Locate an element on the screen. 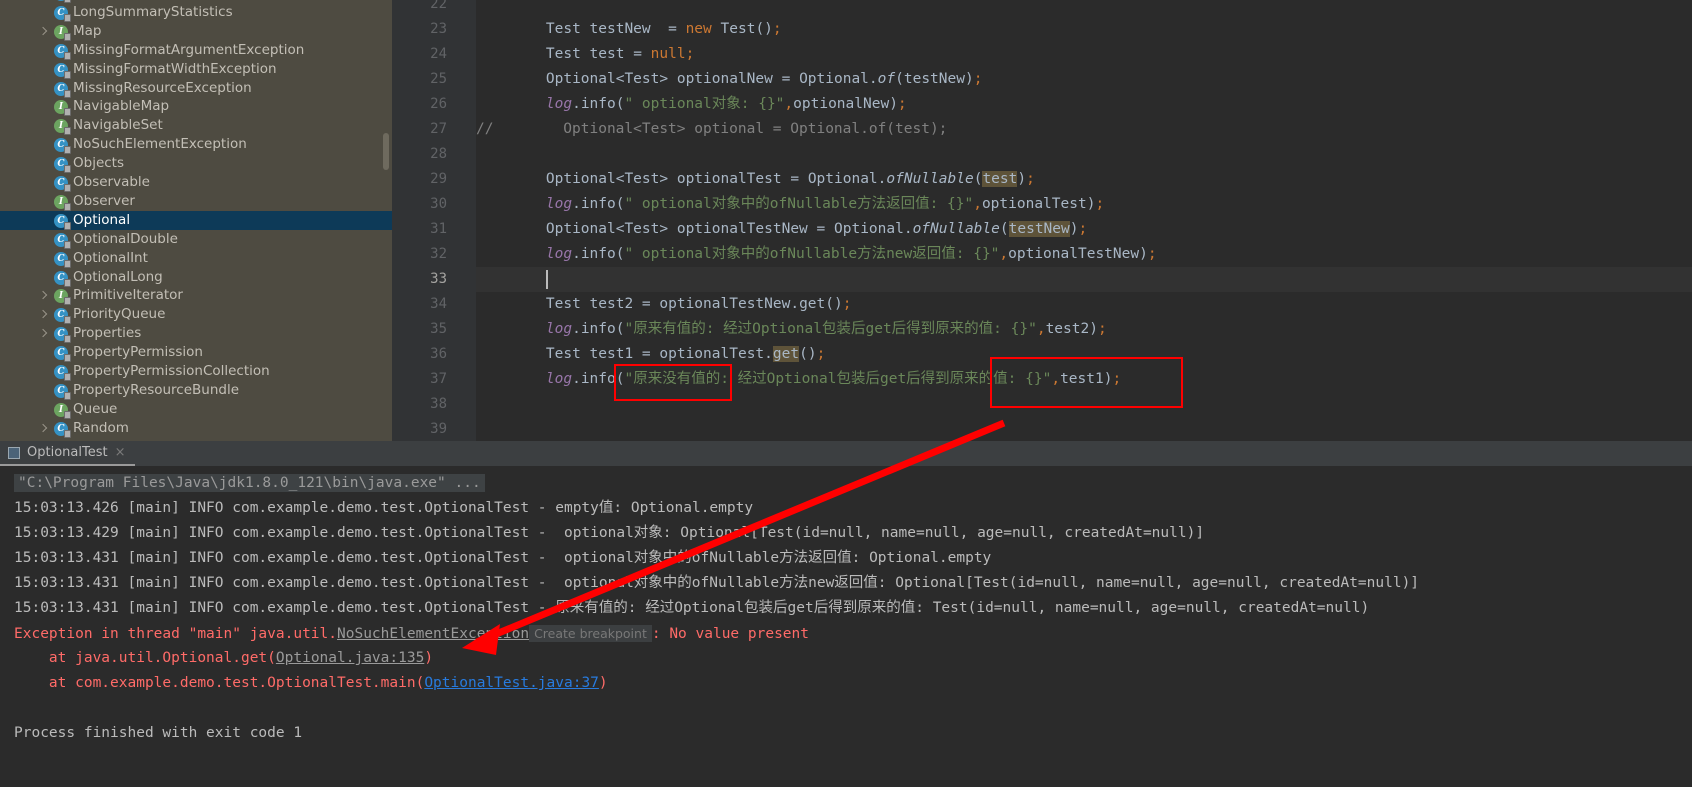 The height and width of the screenshot is (787, 1692). tree-item: C Objects is located at coordinates (196, 164).